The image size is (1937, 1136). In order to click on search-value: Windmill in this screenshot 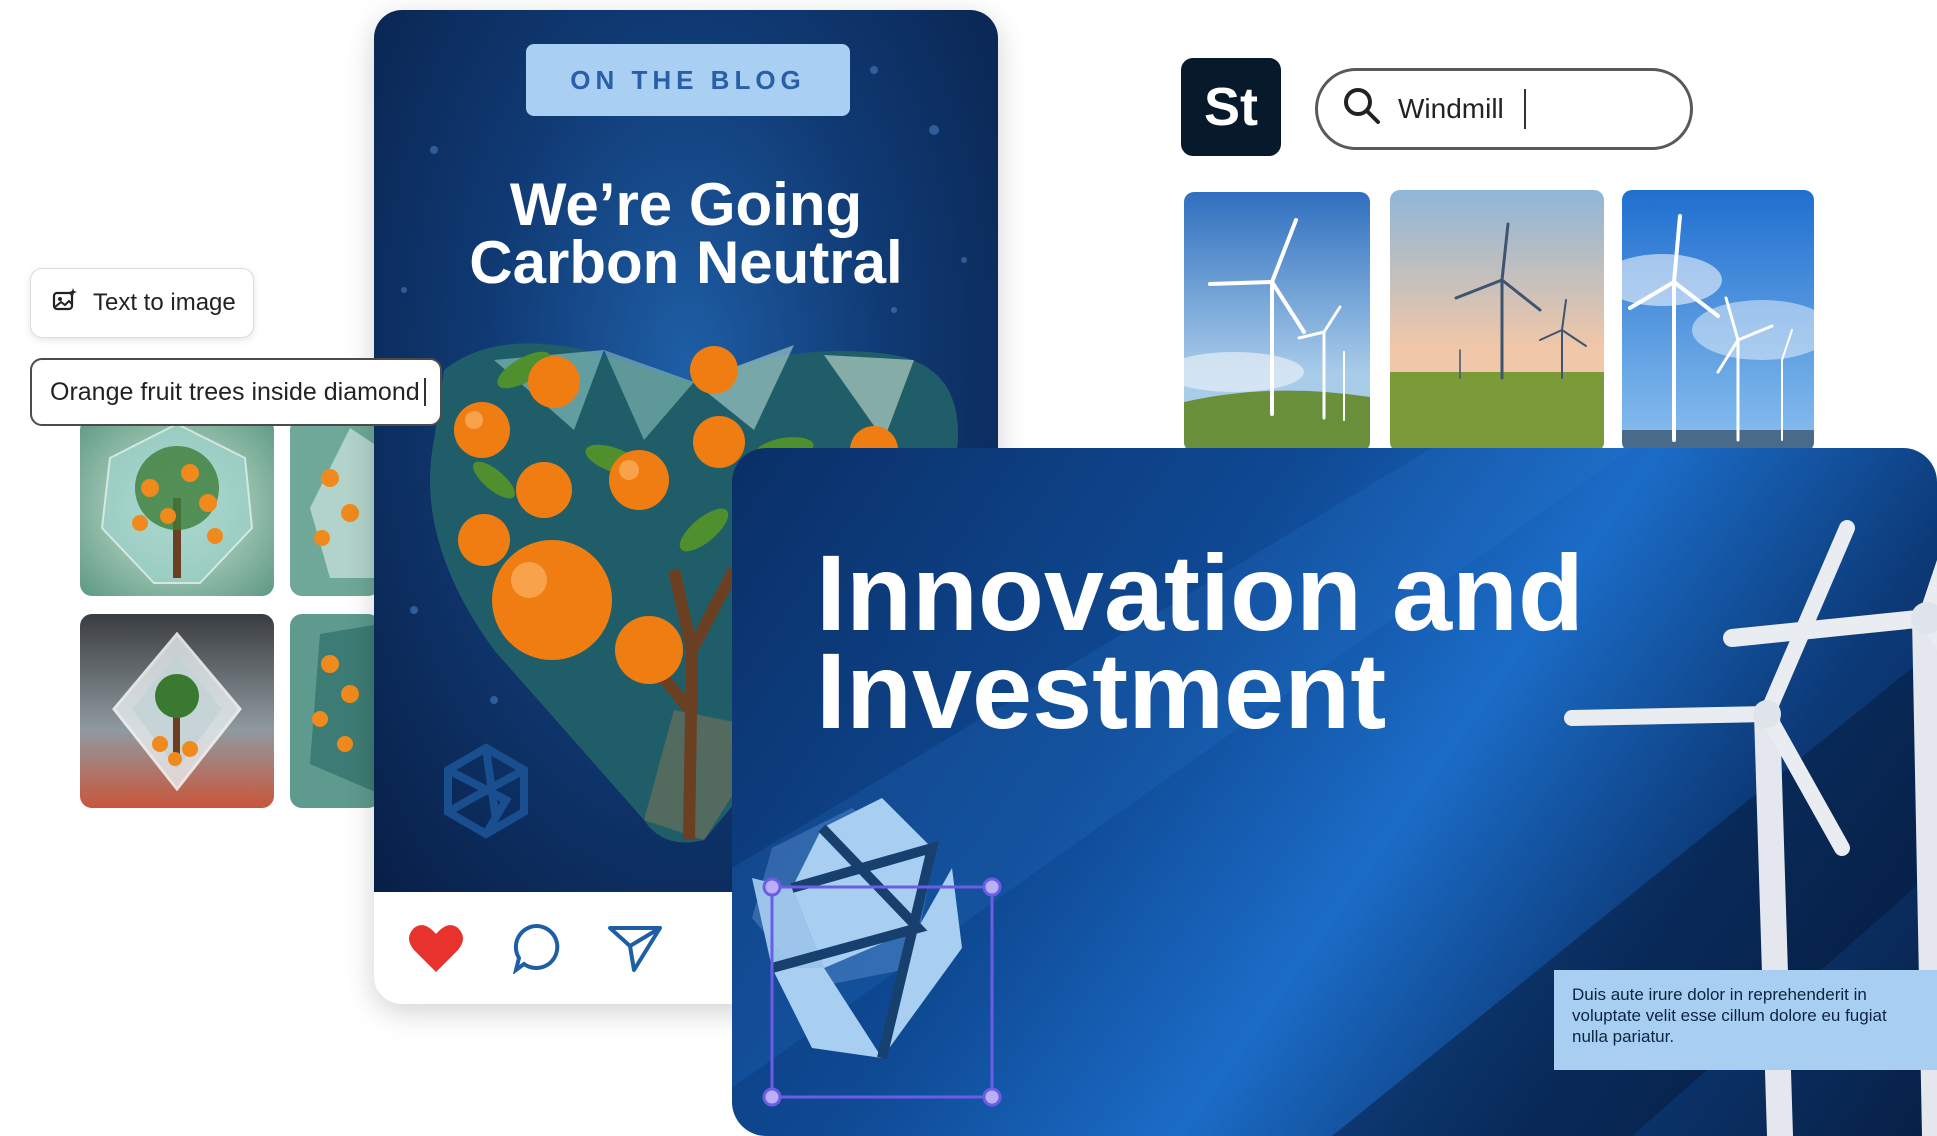, I will do `click(1451, 108)`.